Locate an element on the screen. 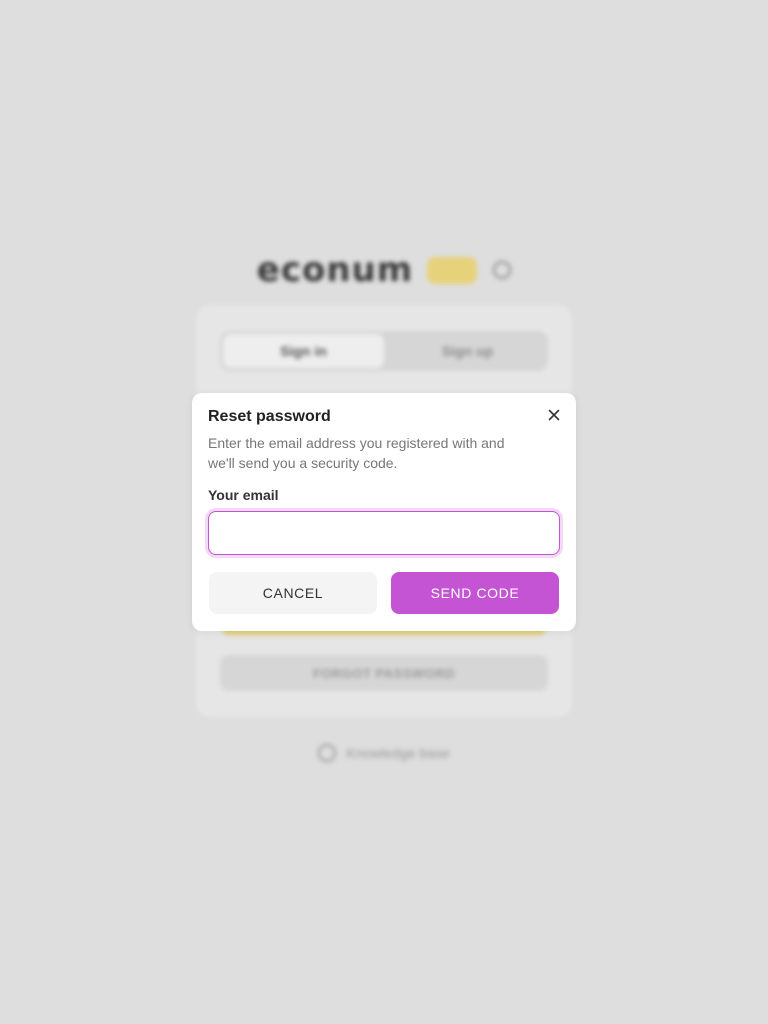  footer-link: Knowledge base is located at coordinates (384, 753).